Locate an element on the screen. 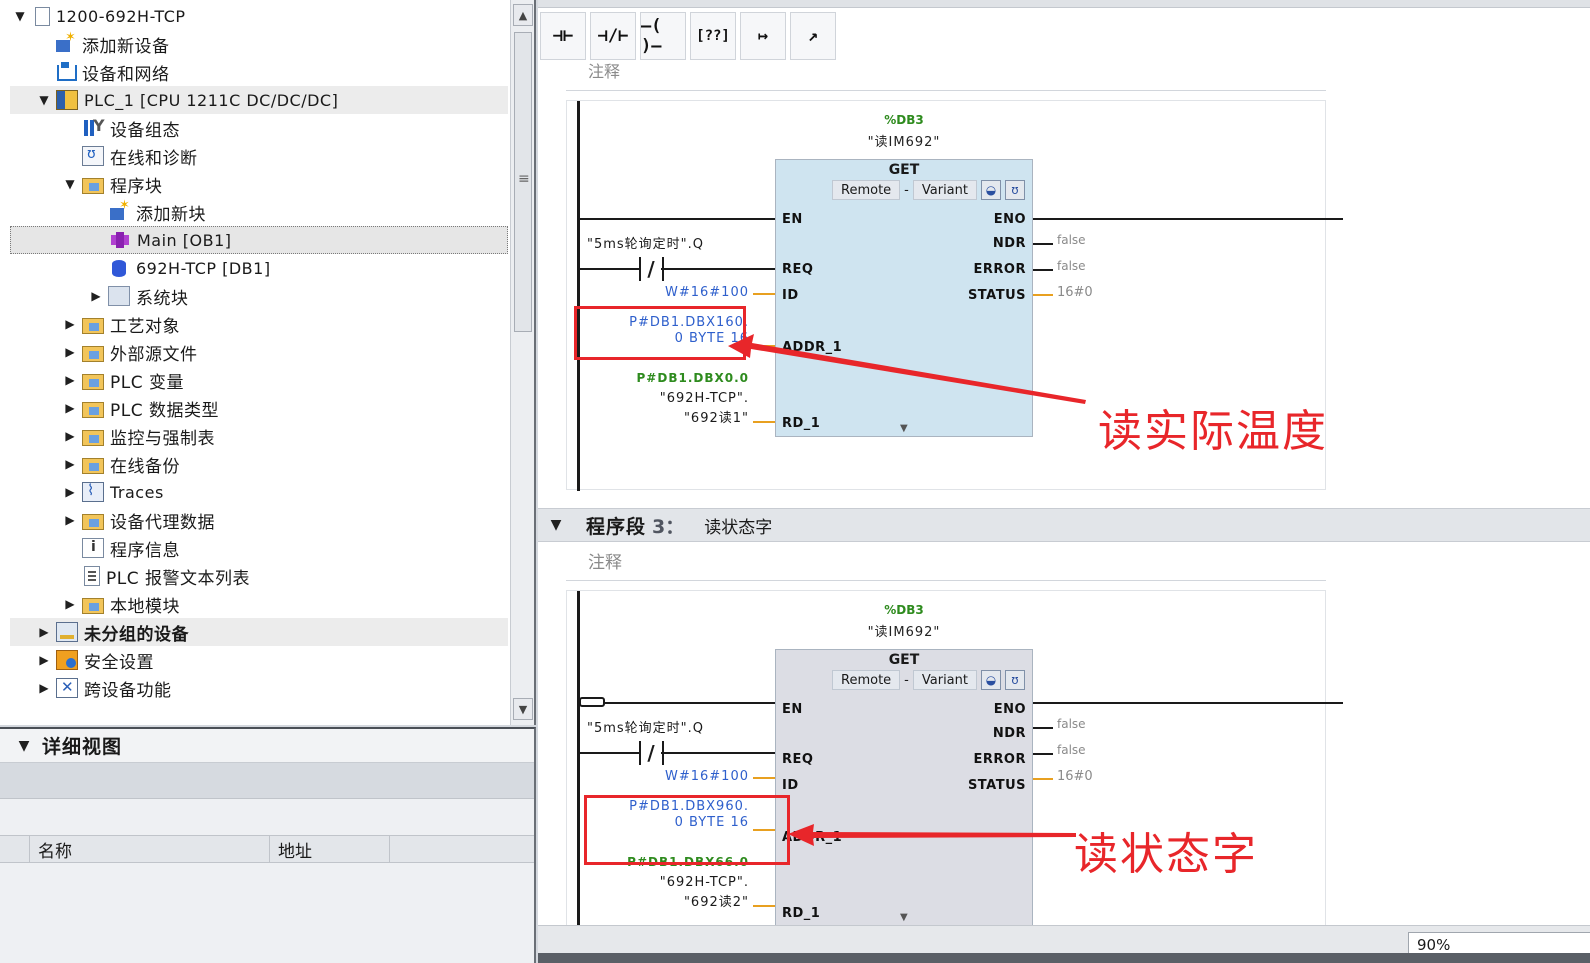  close-branch-button: ↗ is located at coordinates (813, 36).